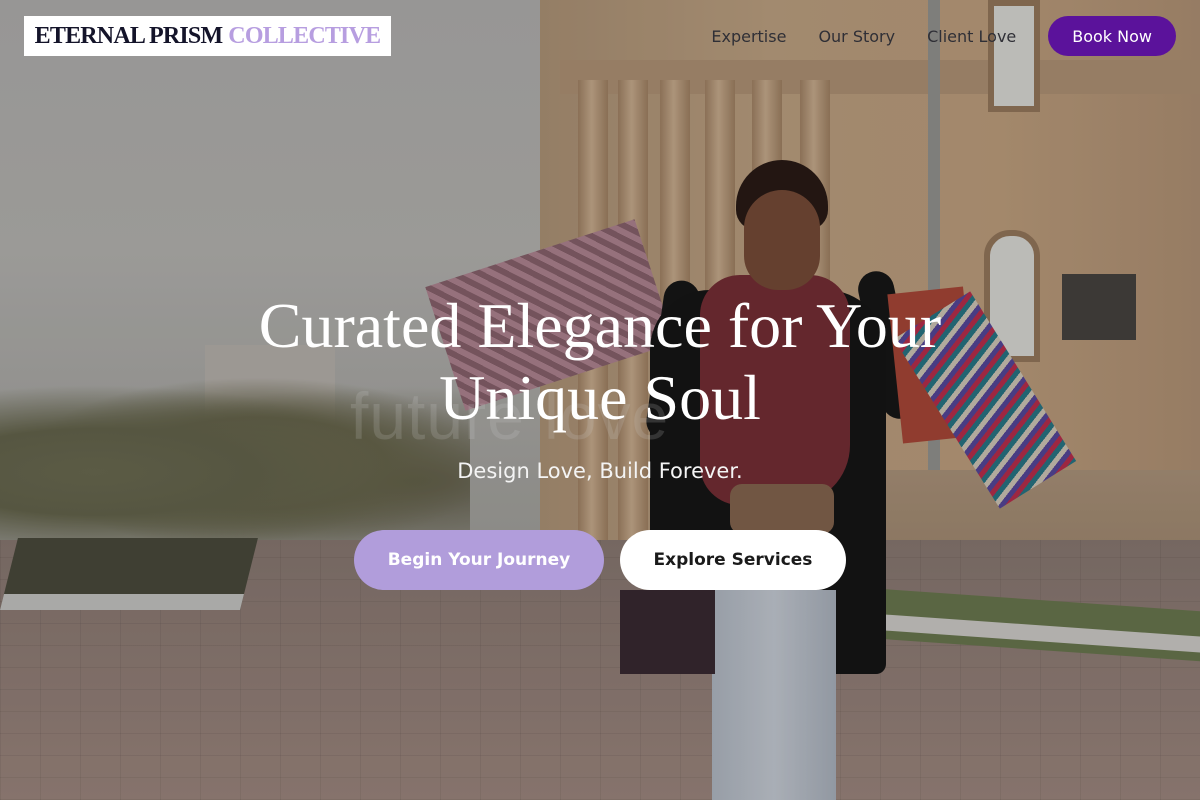 The height and width of the screenshot is (800, 1200). I want to click on brand-logo: ETERNAL PRISM COLLECTIVE, so click(207, 36).